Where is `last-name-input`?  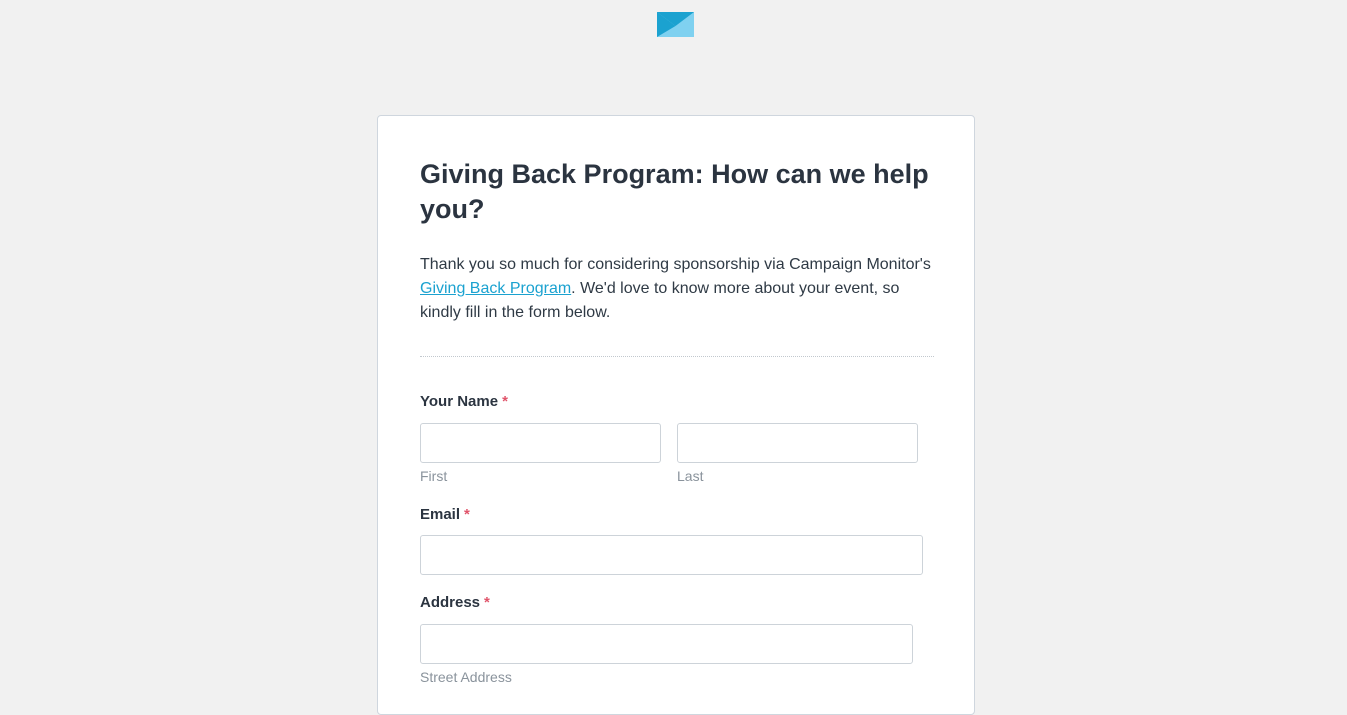 last-name-input is located at coordinates (797, 443).